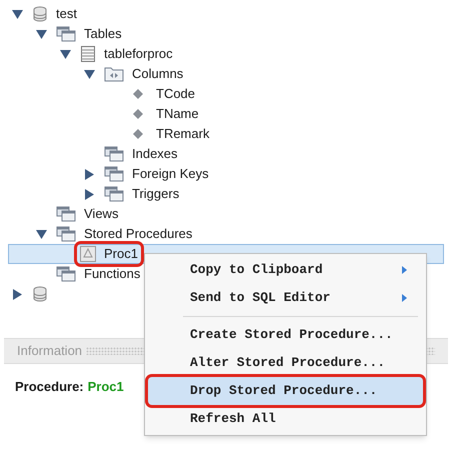  What do you see at coordinates (106, 387) in the screenshot?
I see `procedure-name: Proc1` at bounding box center [106, 387].